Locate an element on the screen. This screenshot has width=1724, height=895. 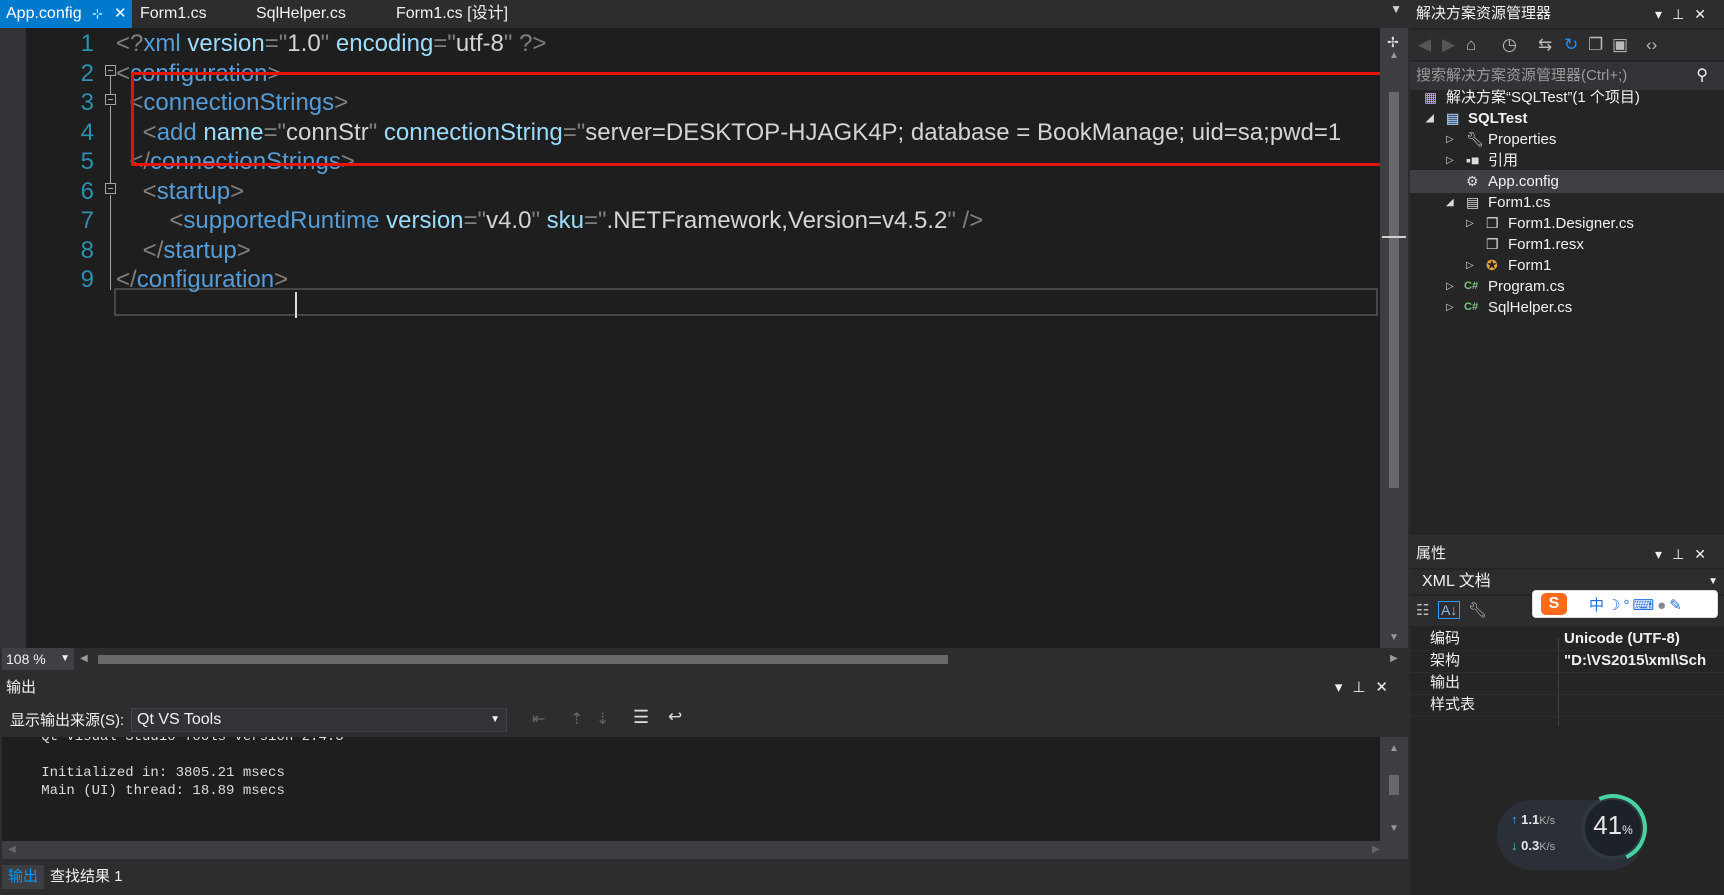
upload-arrow-icon: ↑ is located at coordinates (1514, 819).